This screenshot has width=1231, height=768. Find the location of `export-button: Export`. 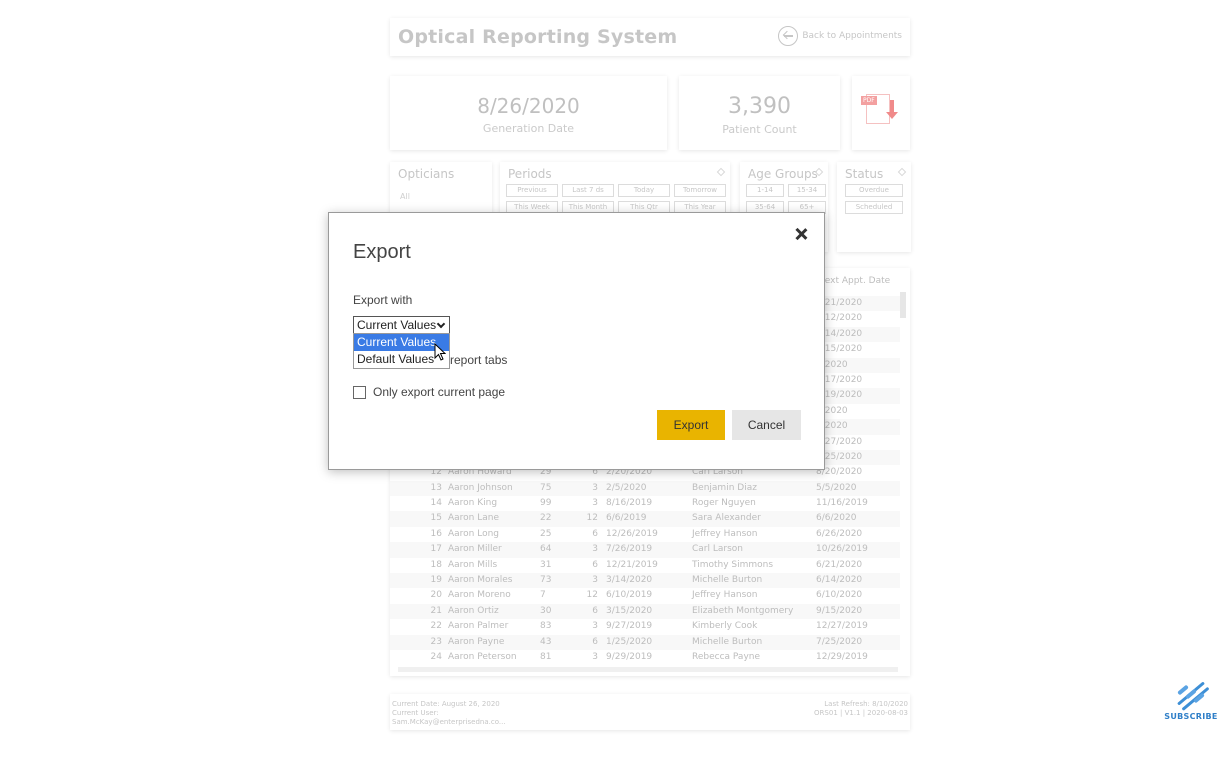

export-button: Export is located at coordinates (691, 425).